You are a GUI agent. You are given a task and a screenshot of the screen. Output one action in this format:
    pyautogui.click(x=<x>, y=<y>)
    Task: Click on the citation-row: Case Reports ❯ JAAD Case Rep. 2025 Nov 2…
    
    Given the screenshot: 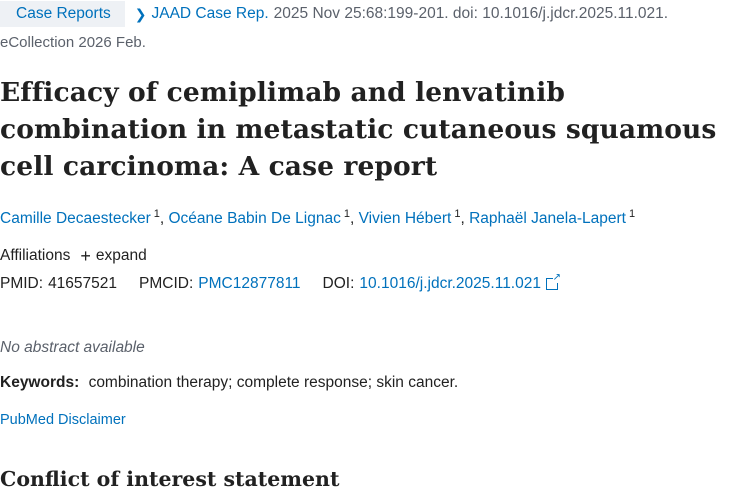 What is the action you would take?
    pyautogui.click(x=375, y=14)
    